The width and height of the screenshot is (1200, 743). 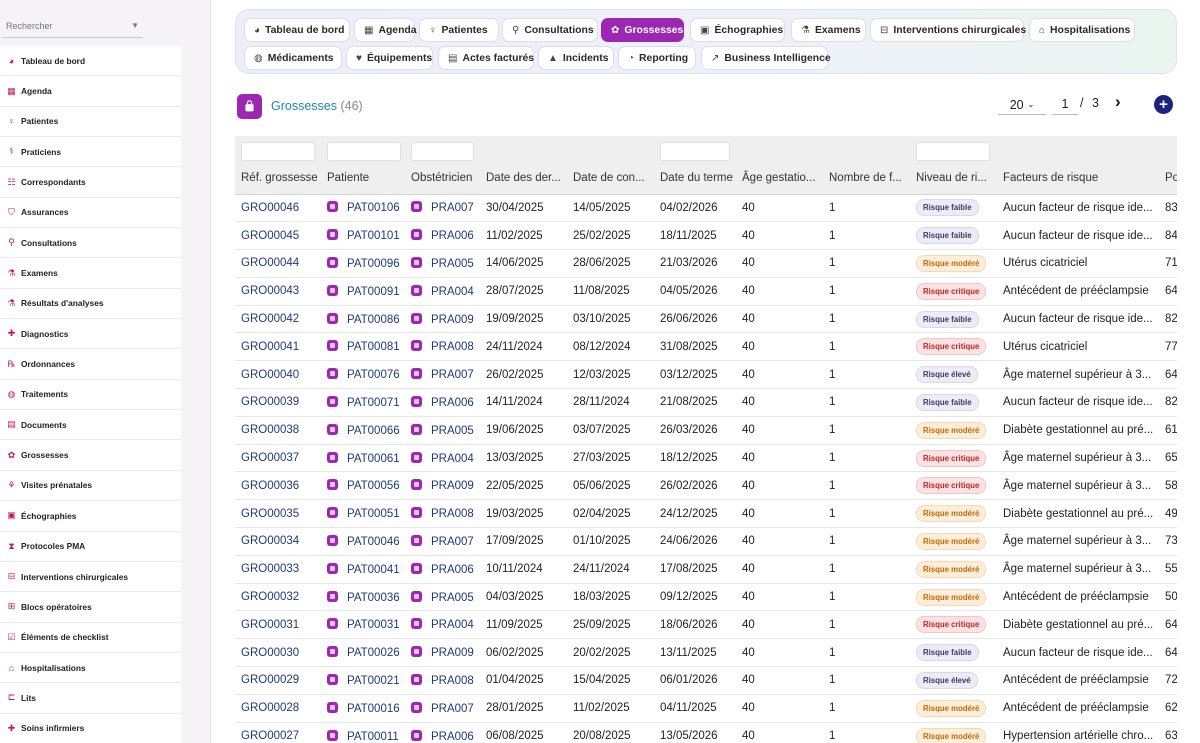 I want to click on cell-patiente: PAT00041, so click(x=363, y=569).